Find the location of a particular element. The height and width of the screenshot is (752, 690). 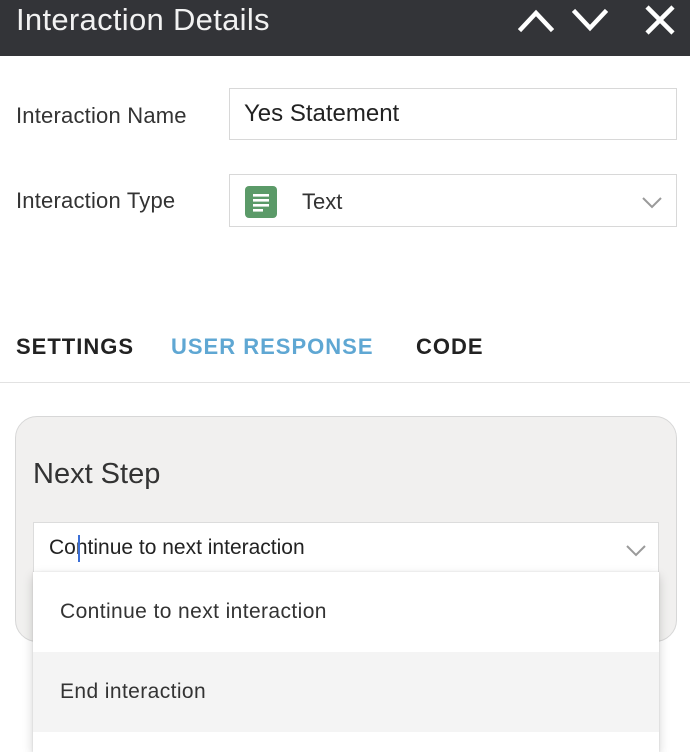

tab-bar: SETTINGS USER RESPONSE CODE is located at coordinates (345, 356).